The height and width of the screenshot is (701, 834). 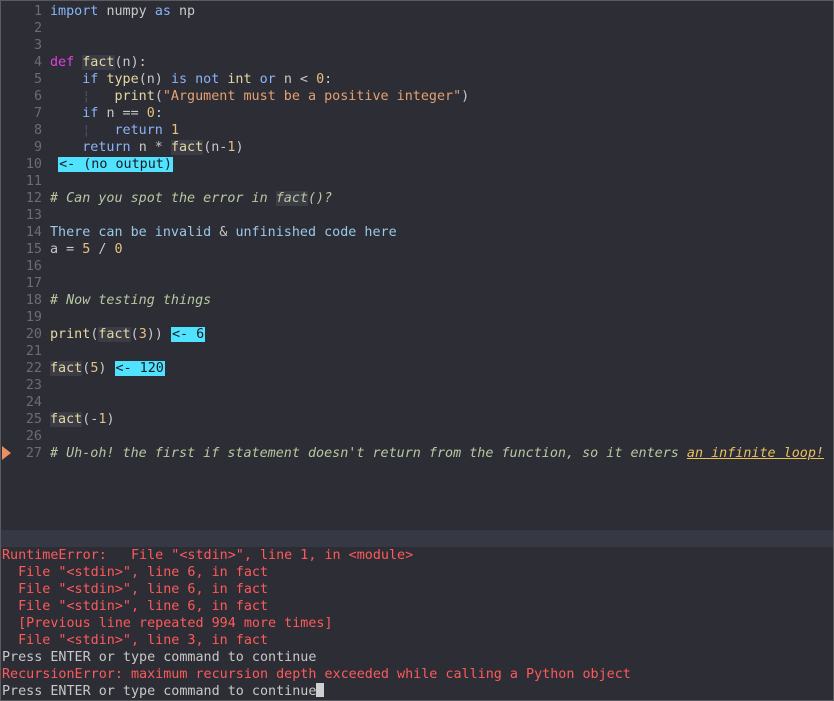 What do you see at coordinates (417, 164) in the screenshot?
I see `code-line: 10 <- (no output)` at bounding box center [417, 164].